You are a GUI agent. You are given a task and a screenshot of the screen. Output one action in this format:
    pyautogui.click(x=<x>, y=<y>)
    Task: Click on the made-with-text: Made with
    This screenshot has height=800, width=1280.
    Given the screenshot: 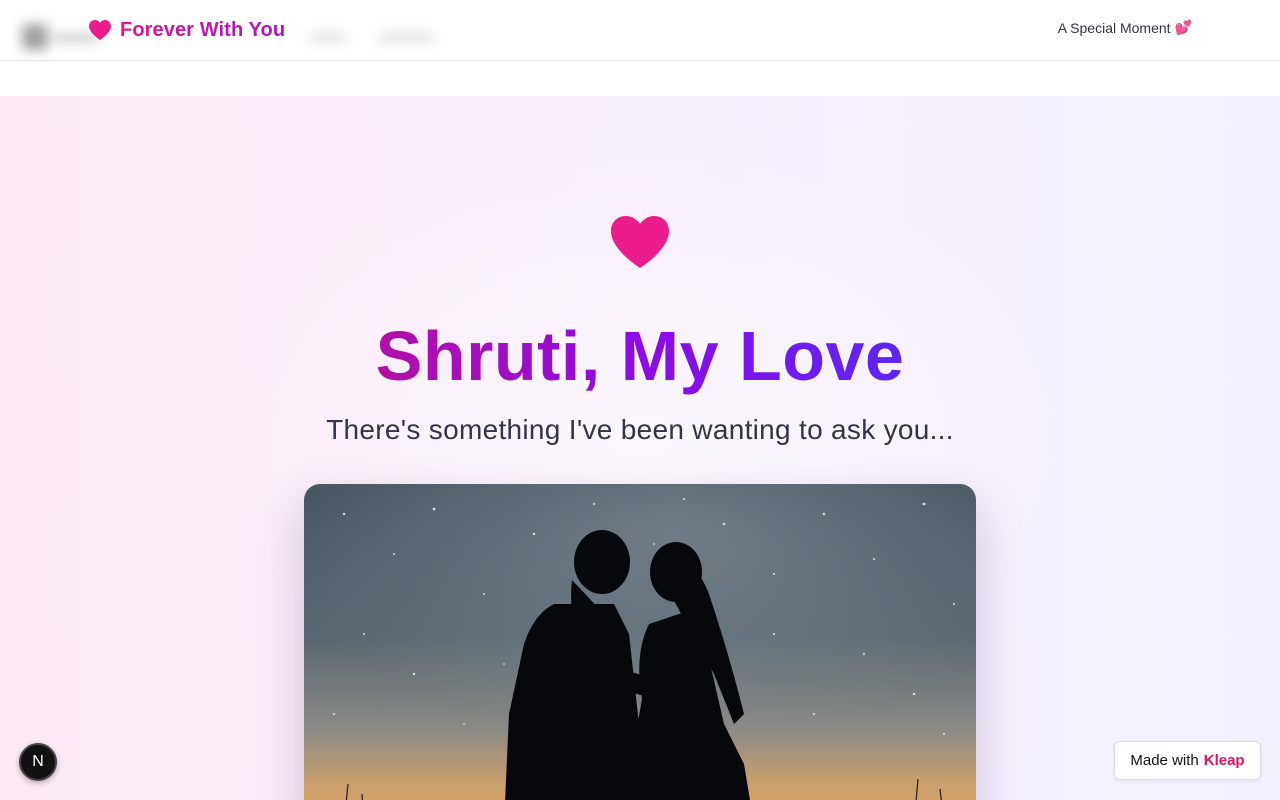 What is the action you would take?
    pyautogui.click(x=1164, y=760)
    